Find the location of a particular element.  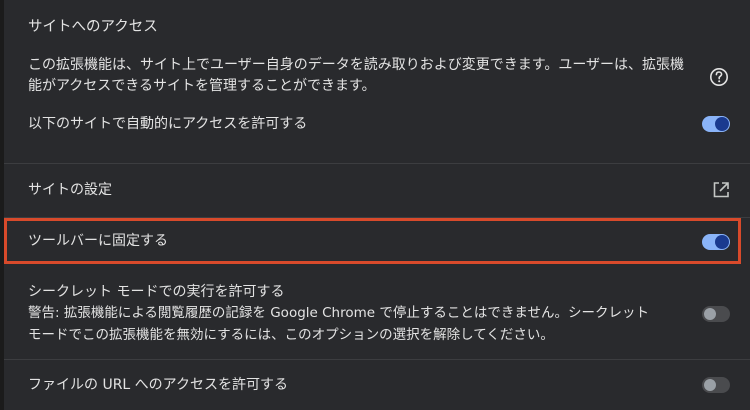

site-access-heading: サイトへのアクセス is located at coordinates (93, 27).